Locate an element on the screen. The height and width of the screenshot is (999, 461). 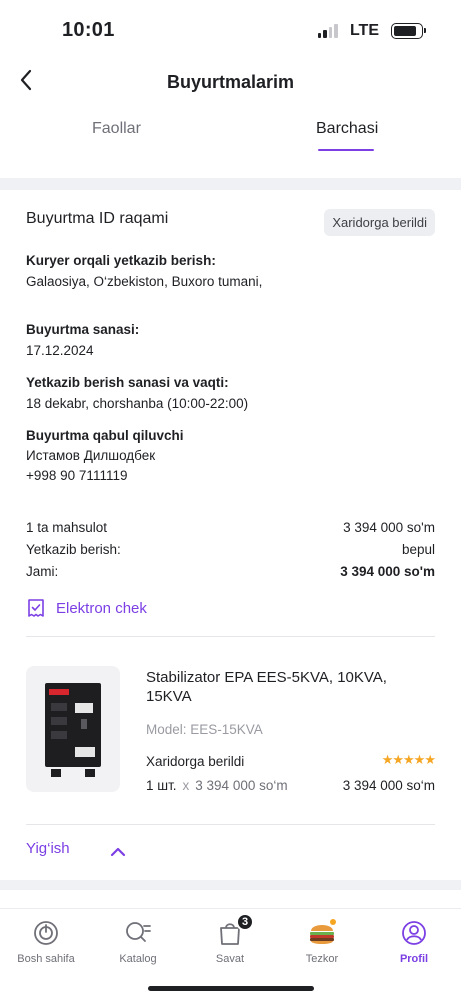
status-bar: 10:01 LTE is located at coordinates (230, 30).